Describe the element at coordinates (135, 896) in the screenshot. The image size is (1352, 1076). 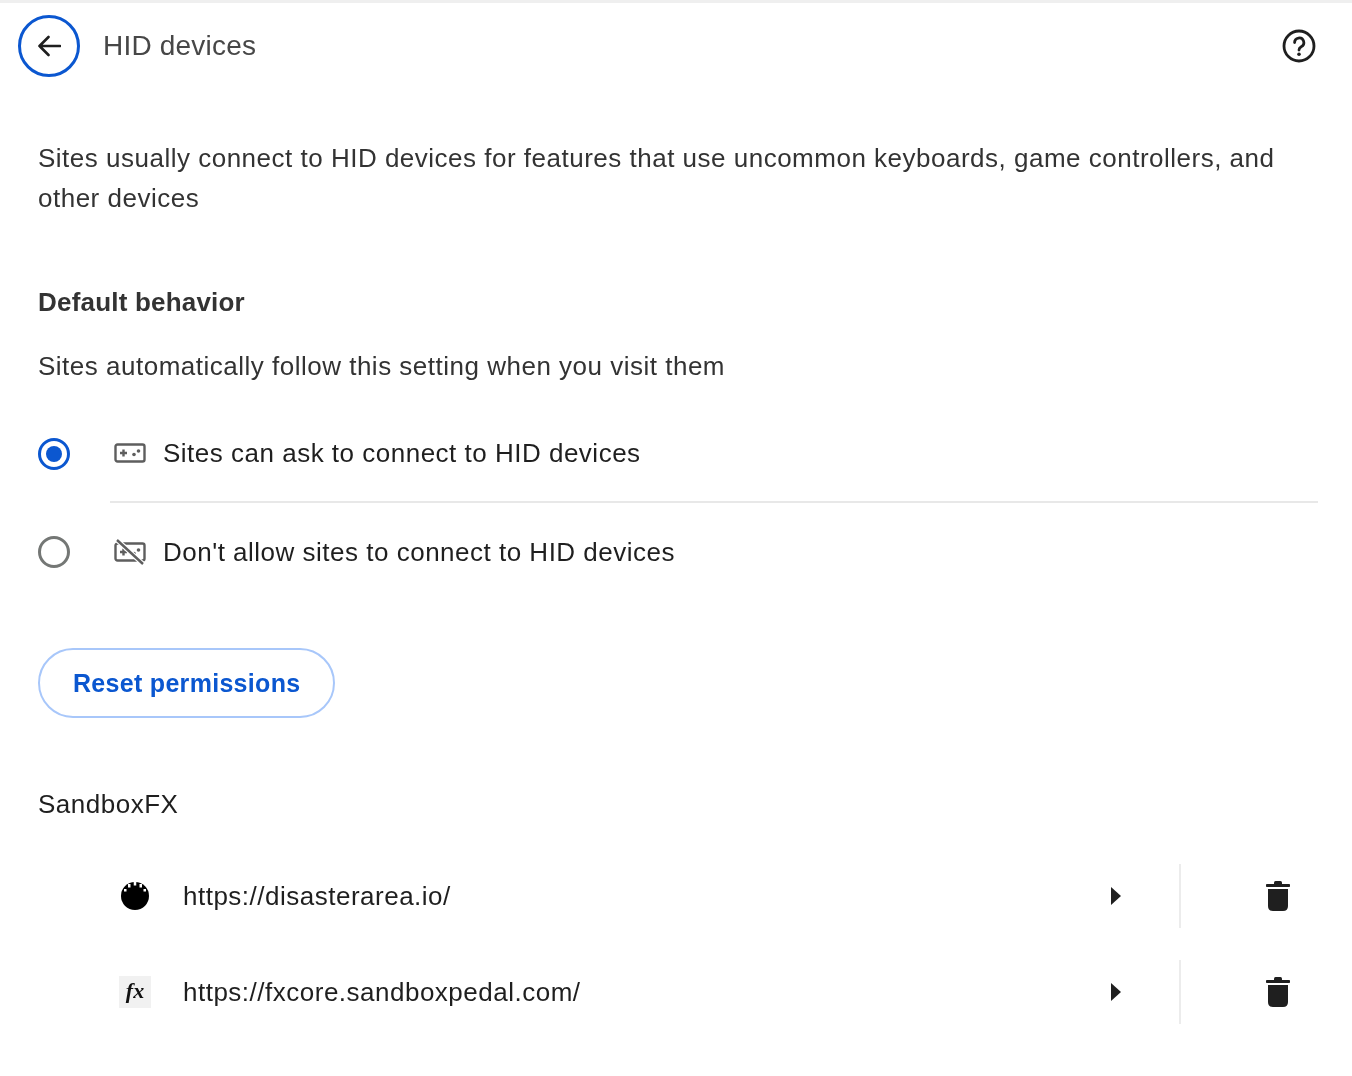
I see `knob-icon` at that location.